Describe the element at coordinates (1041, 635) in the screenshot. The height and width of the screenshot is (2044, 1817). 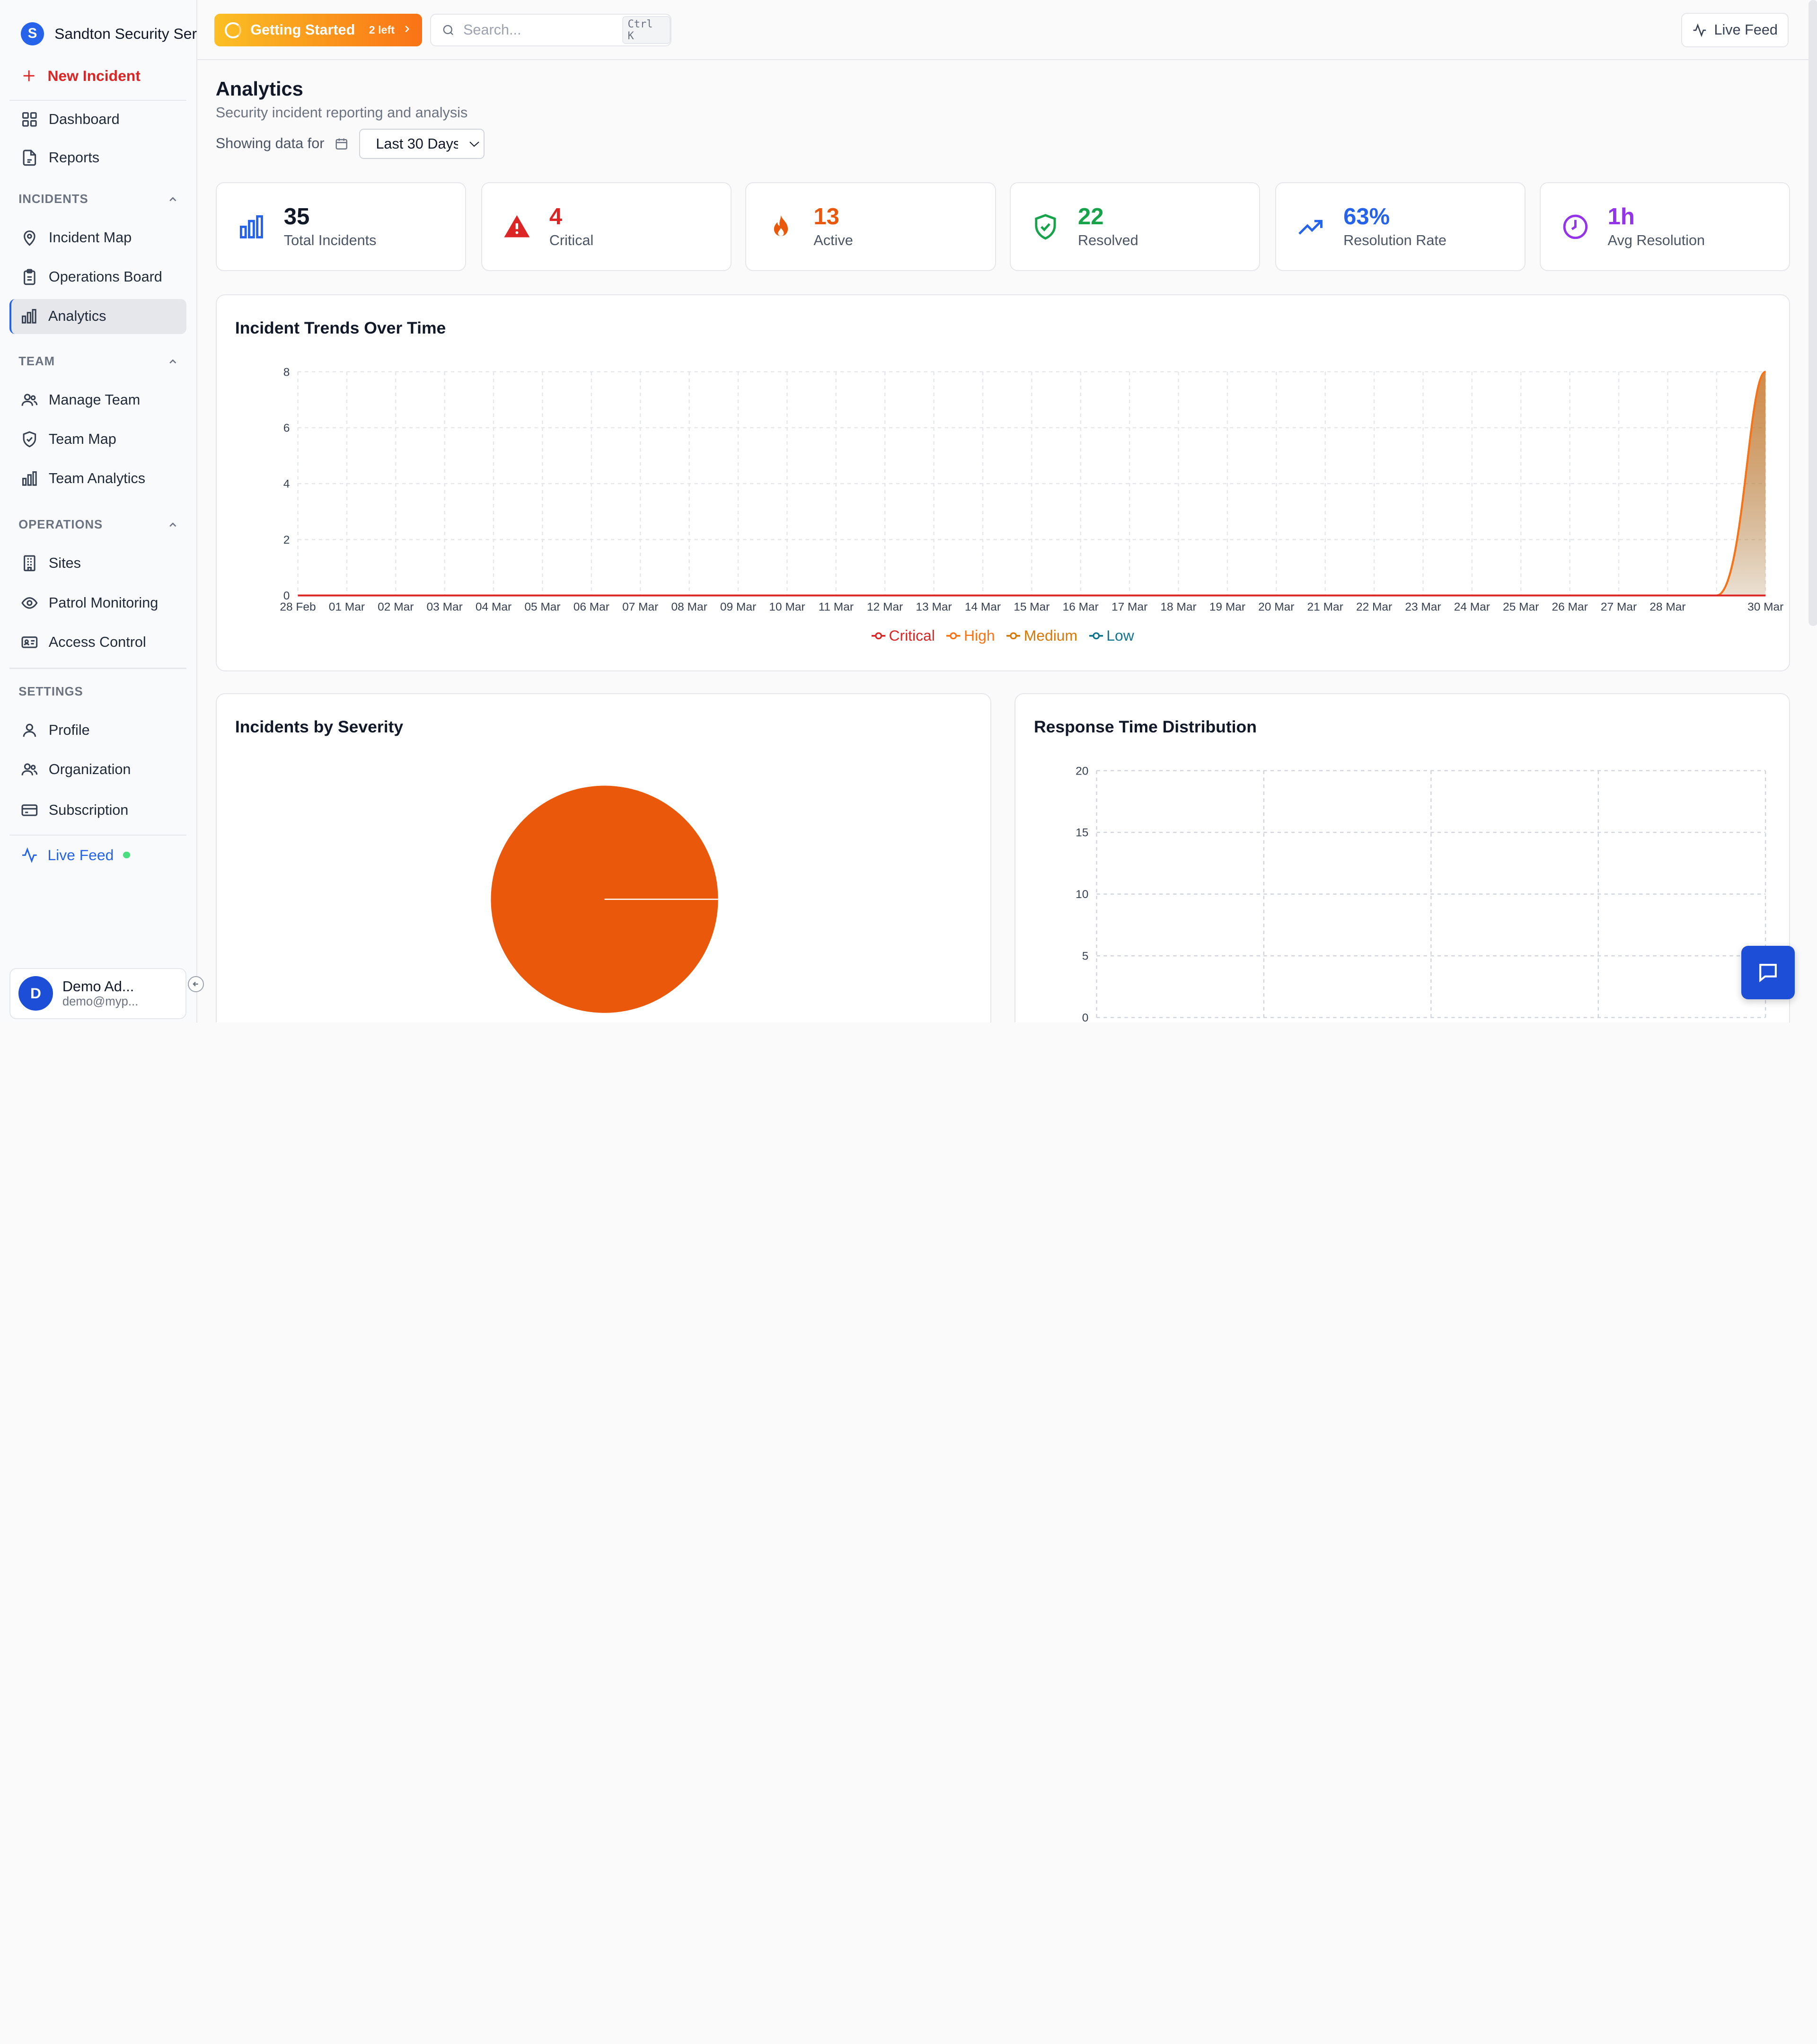
I see `legend-item-medium: Medium` at that location.